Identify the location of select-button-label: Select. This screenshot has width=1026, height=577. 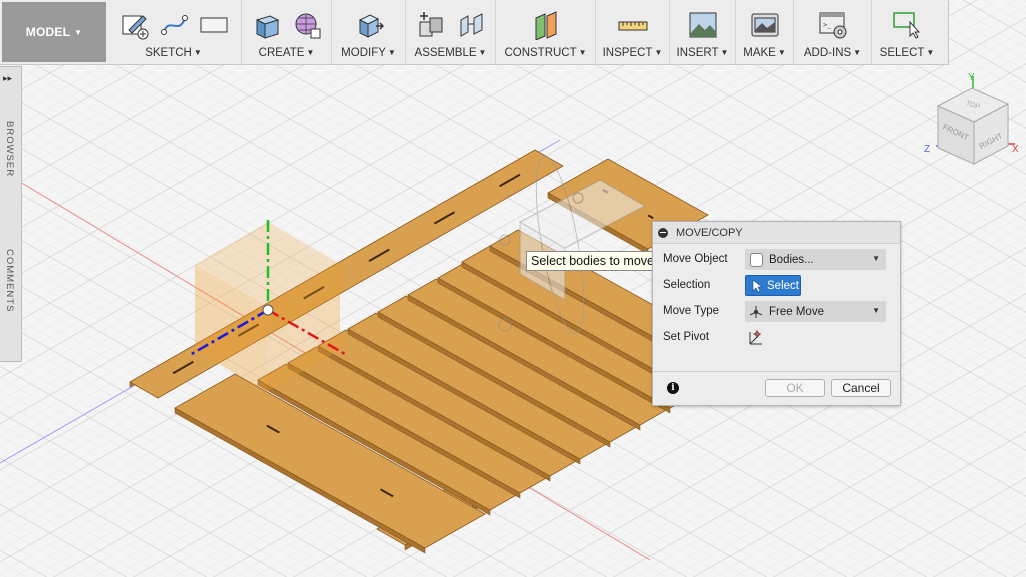
(783, 285).